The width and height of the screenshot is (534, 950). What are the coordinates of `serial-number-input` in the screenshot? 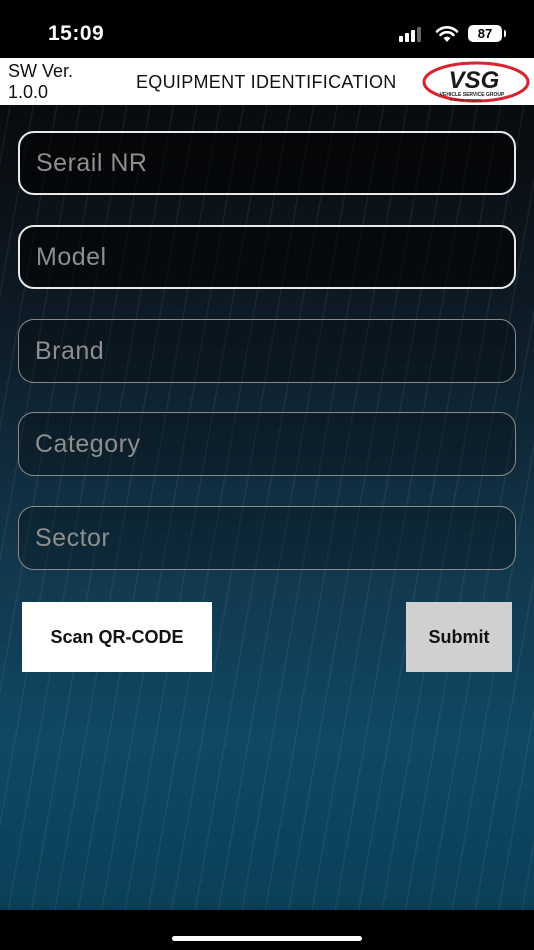 It's located at (267, 163).